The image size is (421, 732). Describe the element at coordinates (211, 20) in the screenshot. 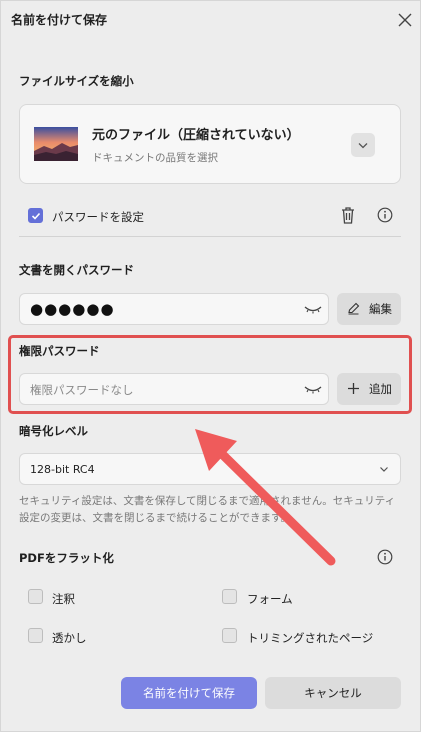

I see `title-bar: 名前を付けて保存` at that location.